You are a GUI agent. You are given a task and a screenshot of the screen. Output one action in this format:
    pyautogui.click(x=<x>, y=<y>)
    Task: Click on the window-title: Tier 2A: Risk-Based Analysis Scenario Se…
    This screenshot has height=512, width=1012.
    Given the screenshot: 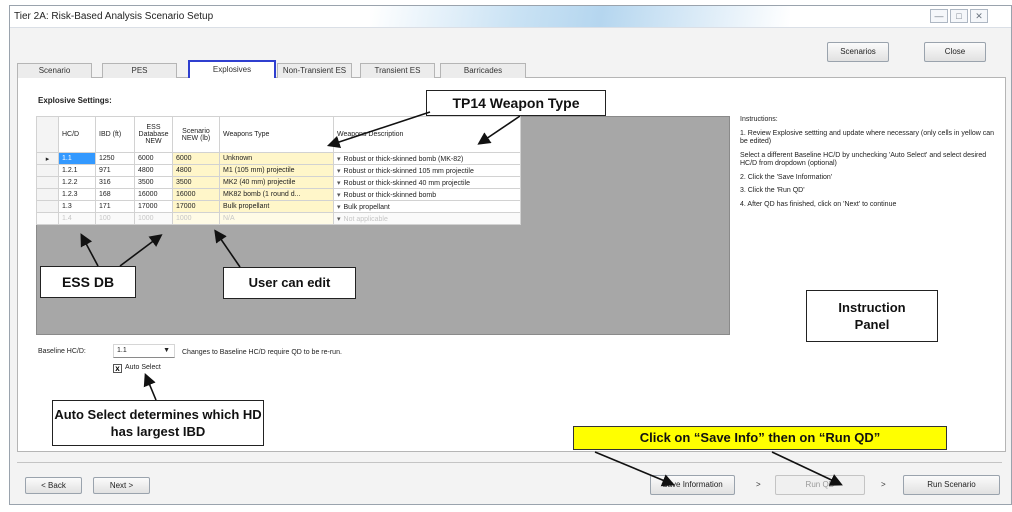 What is the action you would take?
    pyautogui.click(x=114, y=16)
    